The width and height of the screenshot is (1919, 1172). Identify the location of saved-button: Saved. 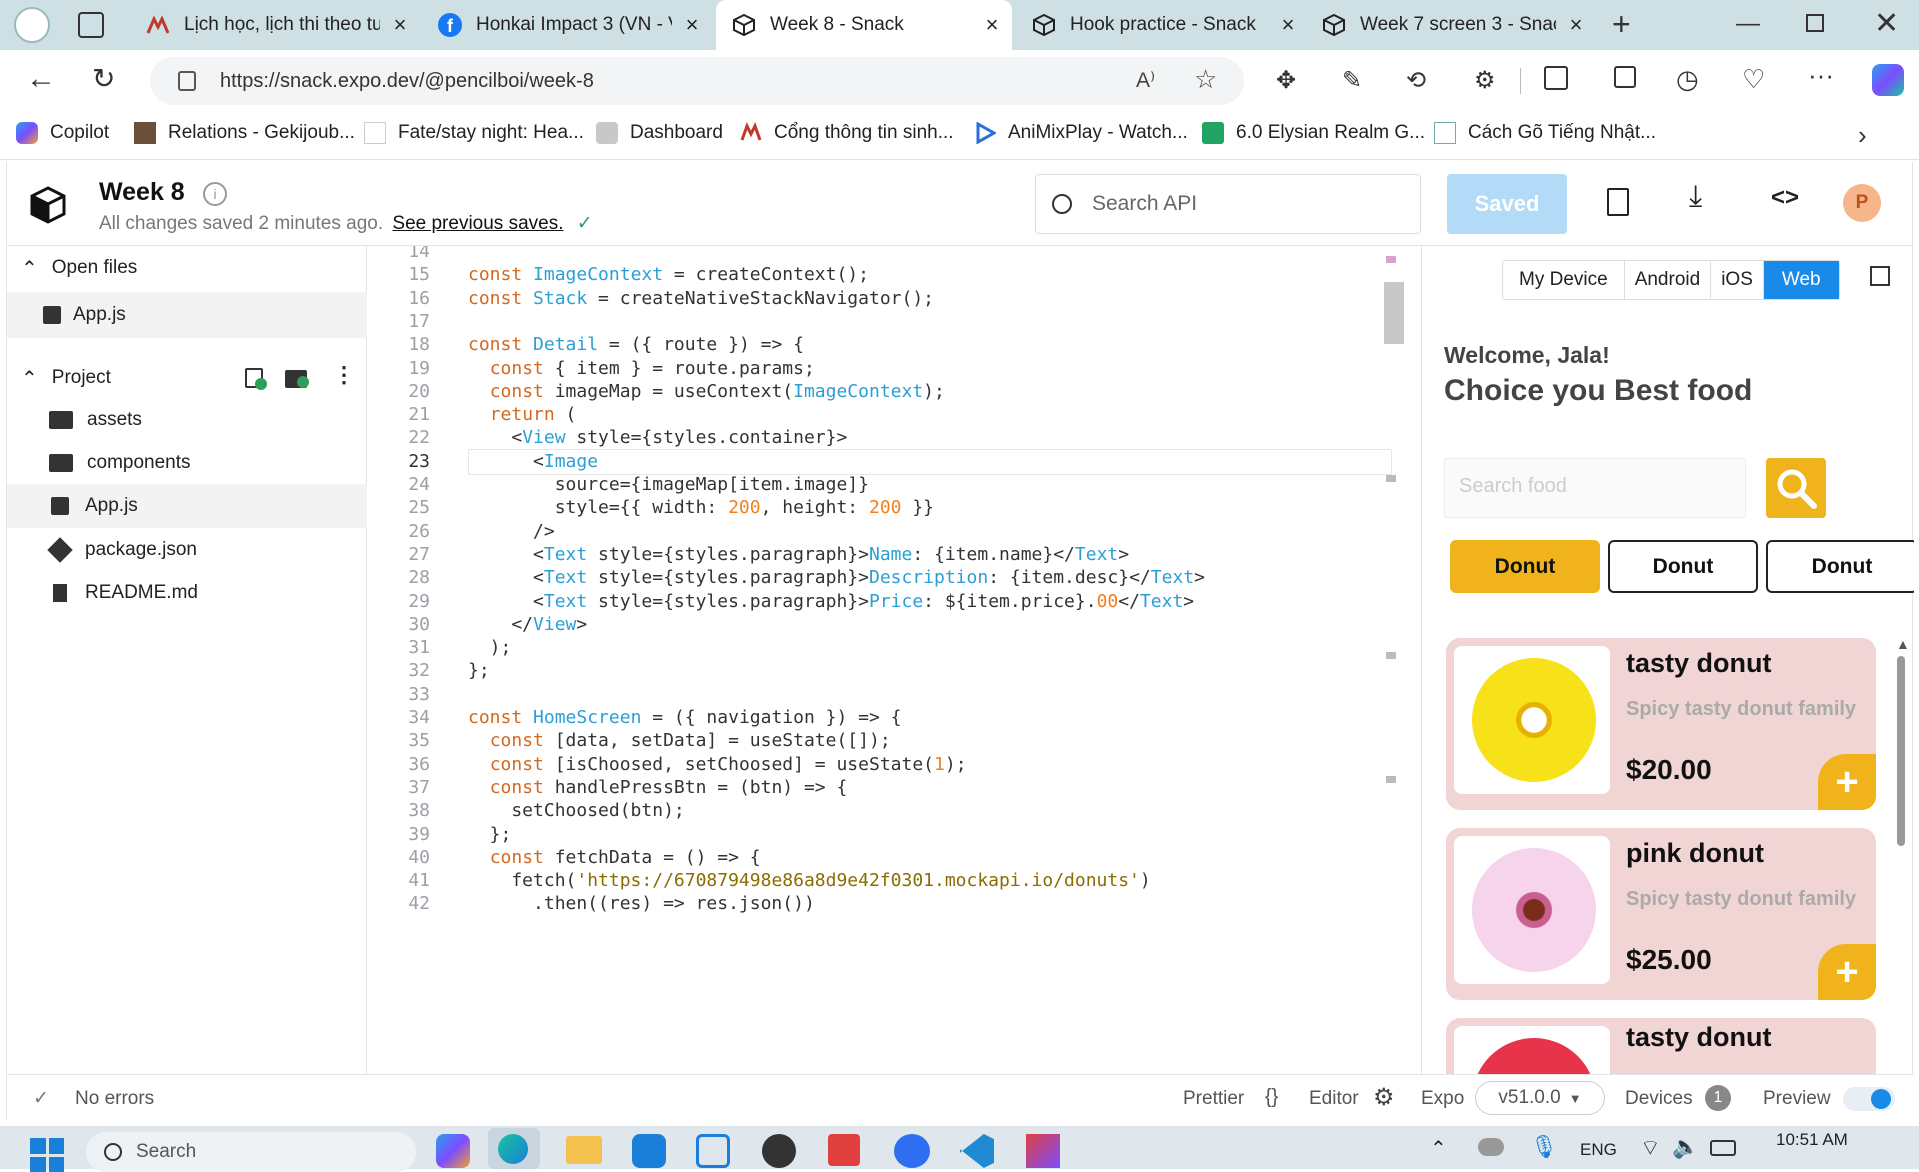
(1507, 204).